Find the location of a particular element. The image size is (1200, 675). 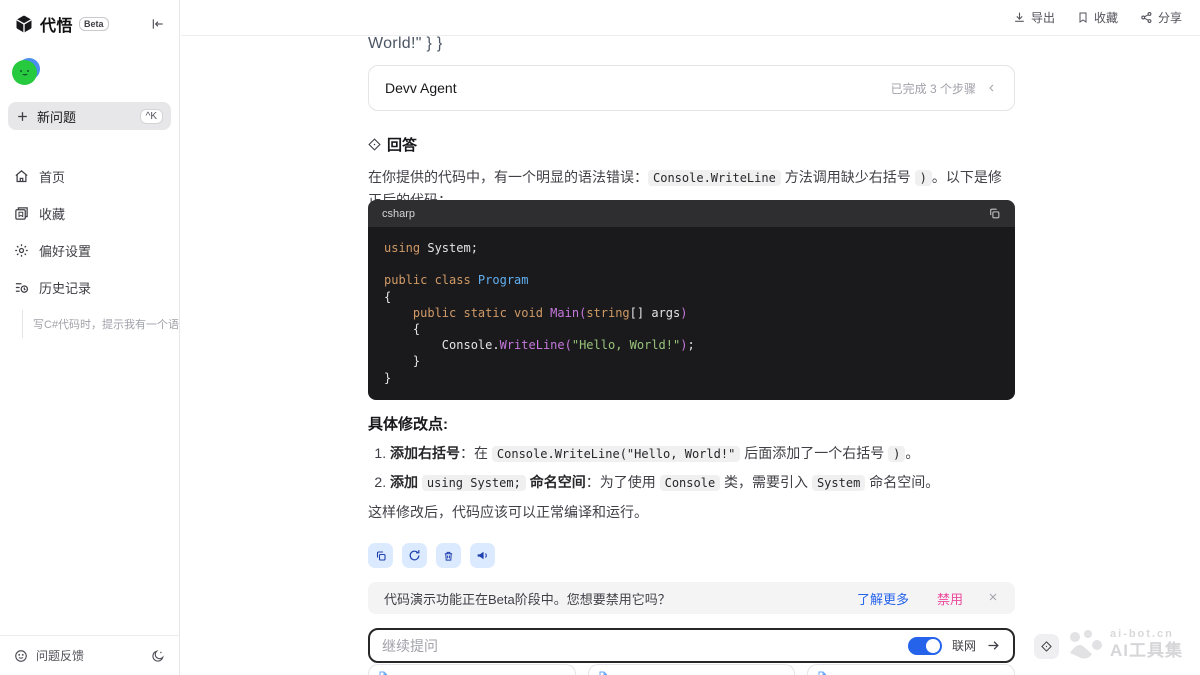

app-logo-cube-icon is located at coordinates (24, 24).